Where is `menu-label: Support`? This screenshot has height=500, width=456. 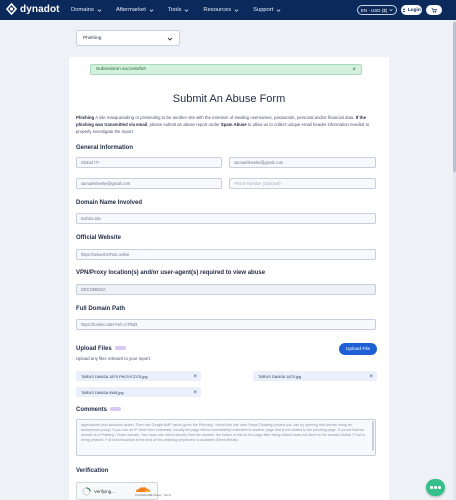 menu-label: Support is located at coordinates (263, 10).